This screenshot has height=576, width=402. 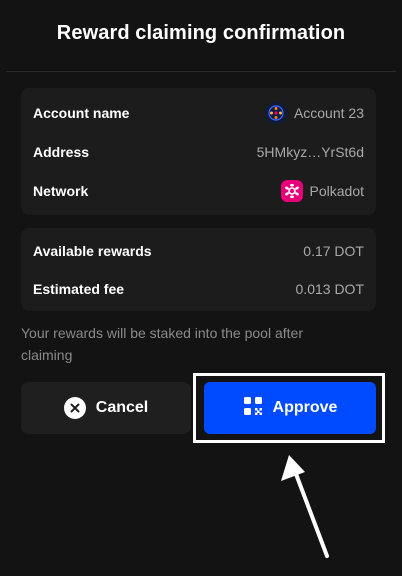 What do you see at coordinates (291, 191) in the screenshot?
I see `polkadot-icon` at bounding box center [291, 191].